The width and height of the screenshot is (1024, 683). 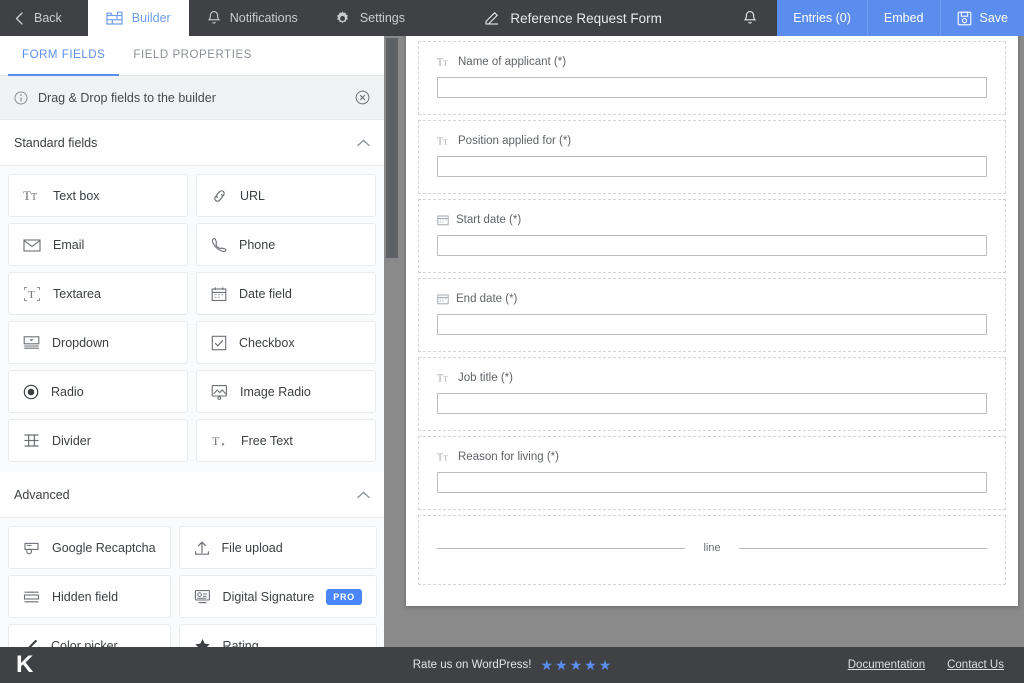 What do you see at coordinates (64, 56) in the screenshot?
I see `tab-form-fields: FORM FIELDS` at bounding box center [64, 56].